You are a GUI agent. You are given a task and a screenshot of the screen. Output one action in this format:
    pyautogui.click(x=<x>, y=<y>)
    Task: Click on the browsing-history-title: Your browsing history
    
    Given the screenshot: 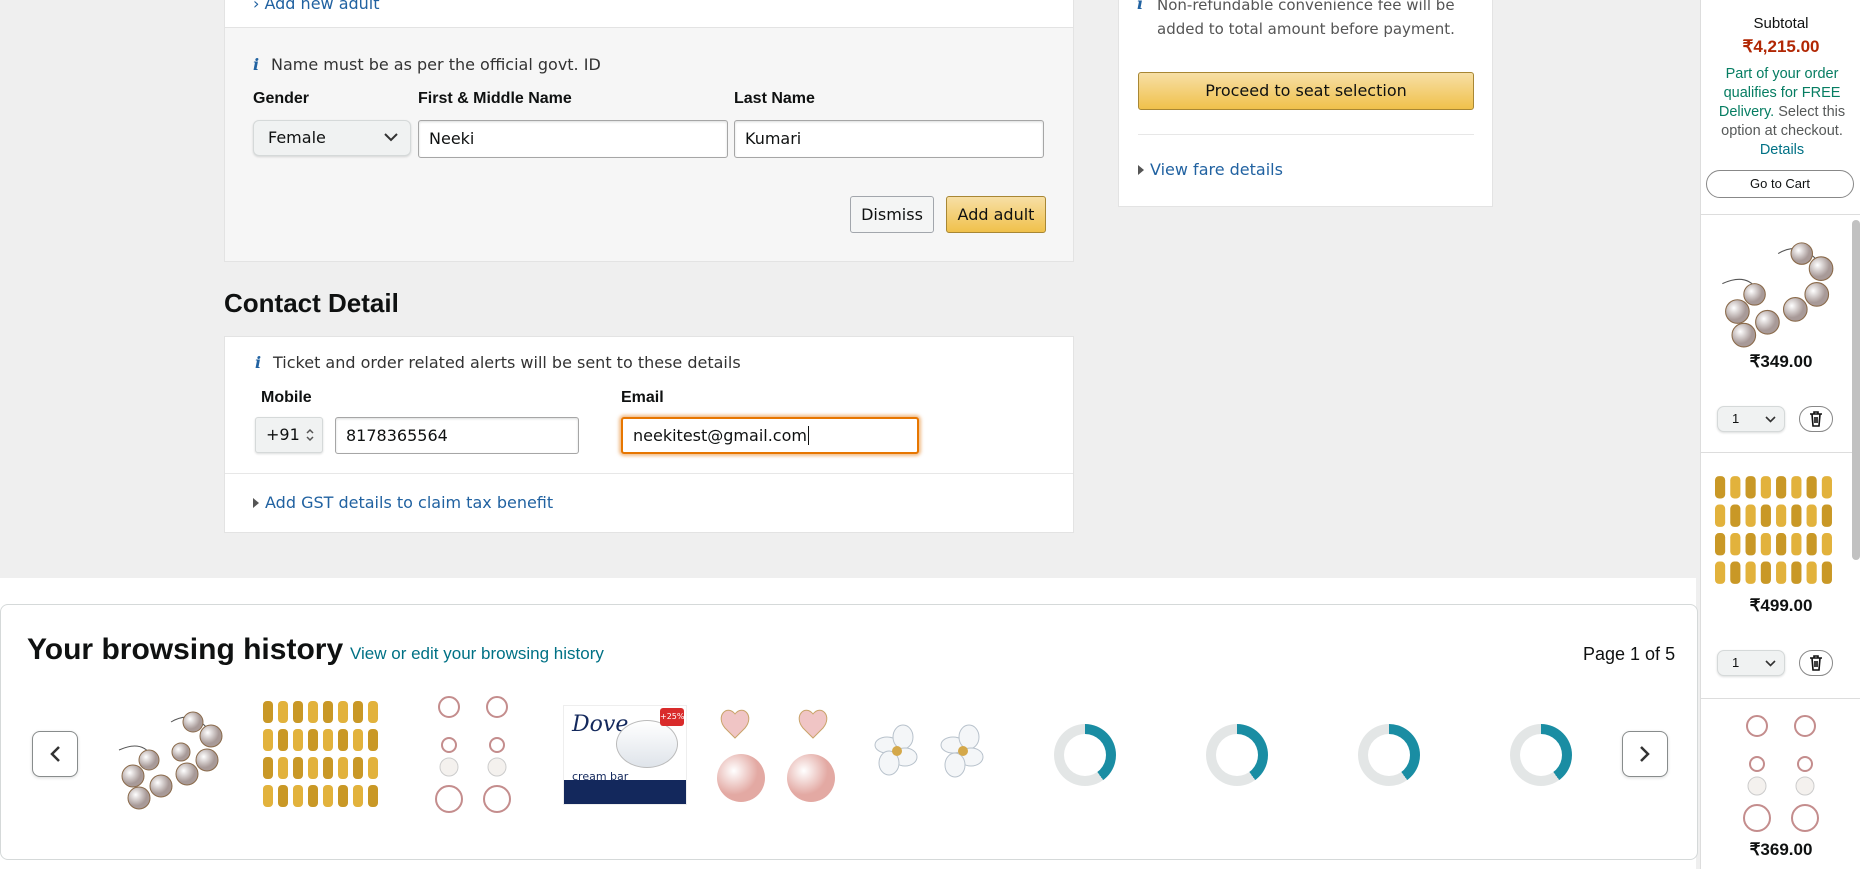 What is the action you would take?
    pyautogui.click(x=185, y=649)
    